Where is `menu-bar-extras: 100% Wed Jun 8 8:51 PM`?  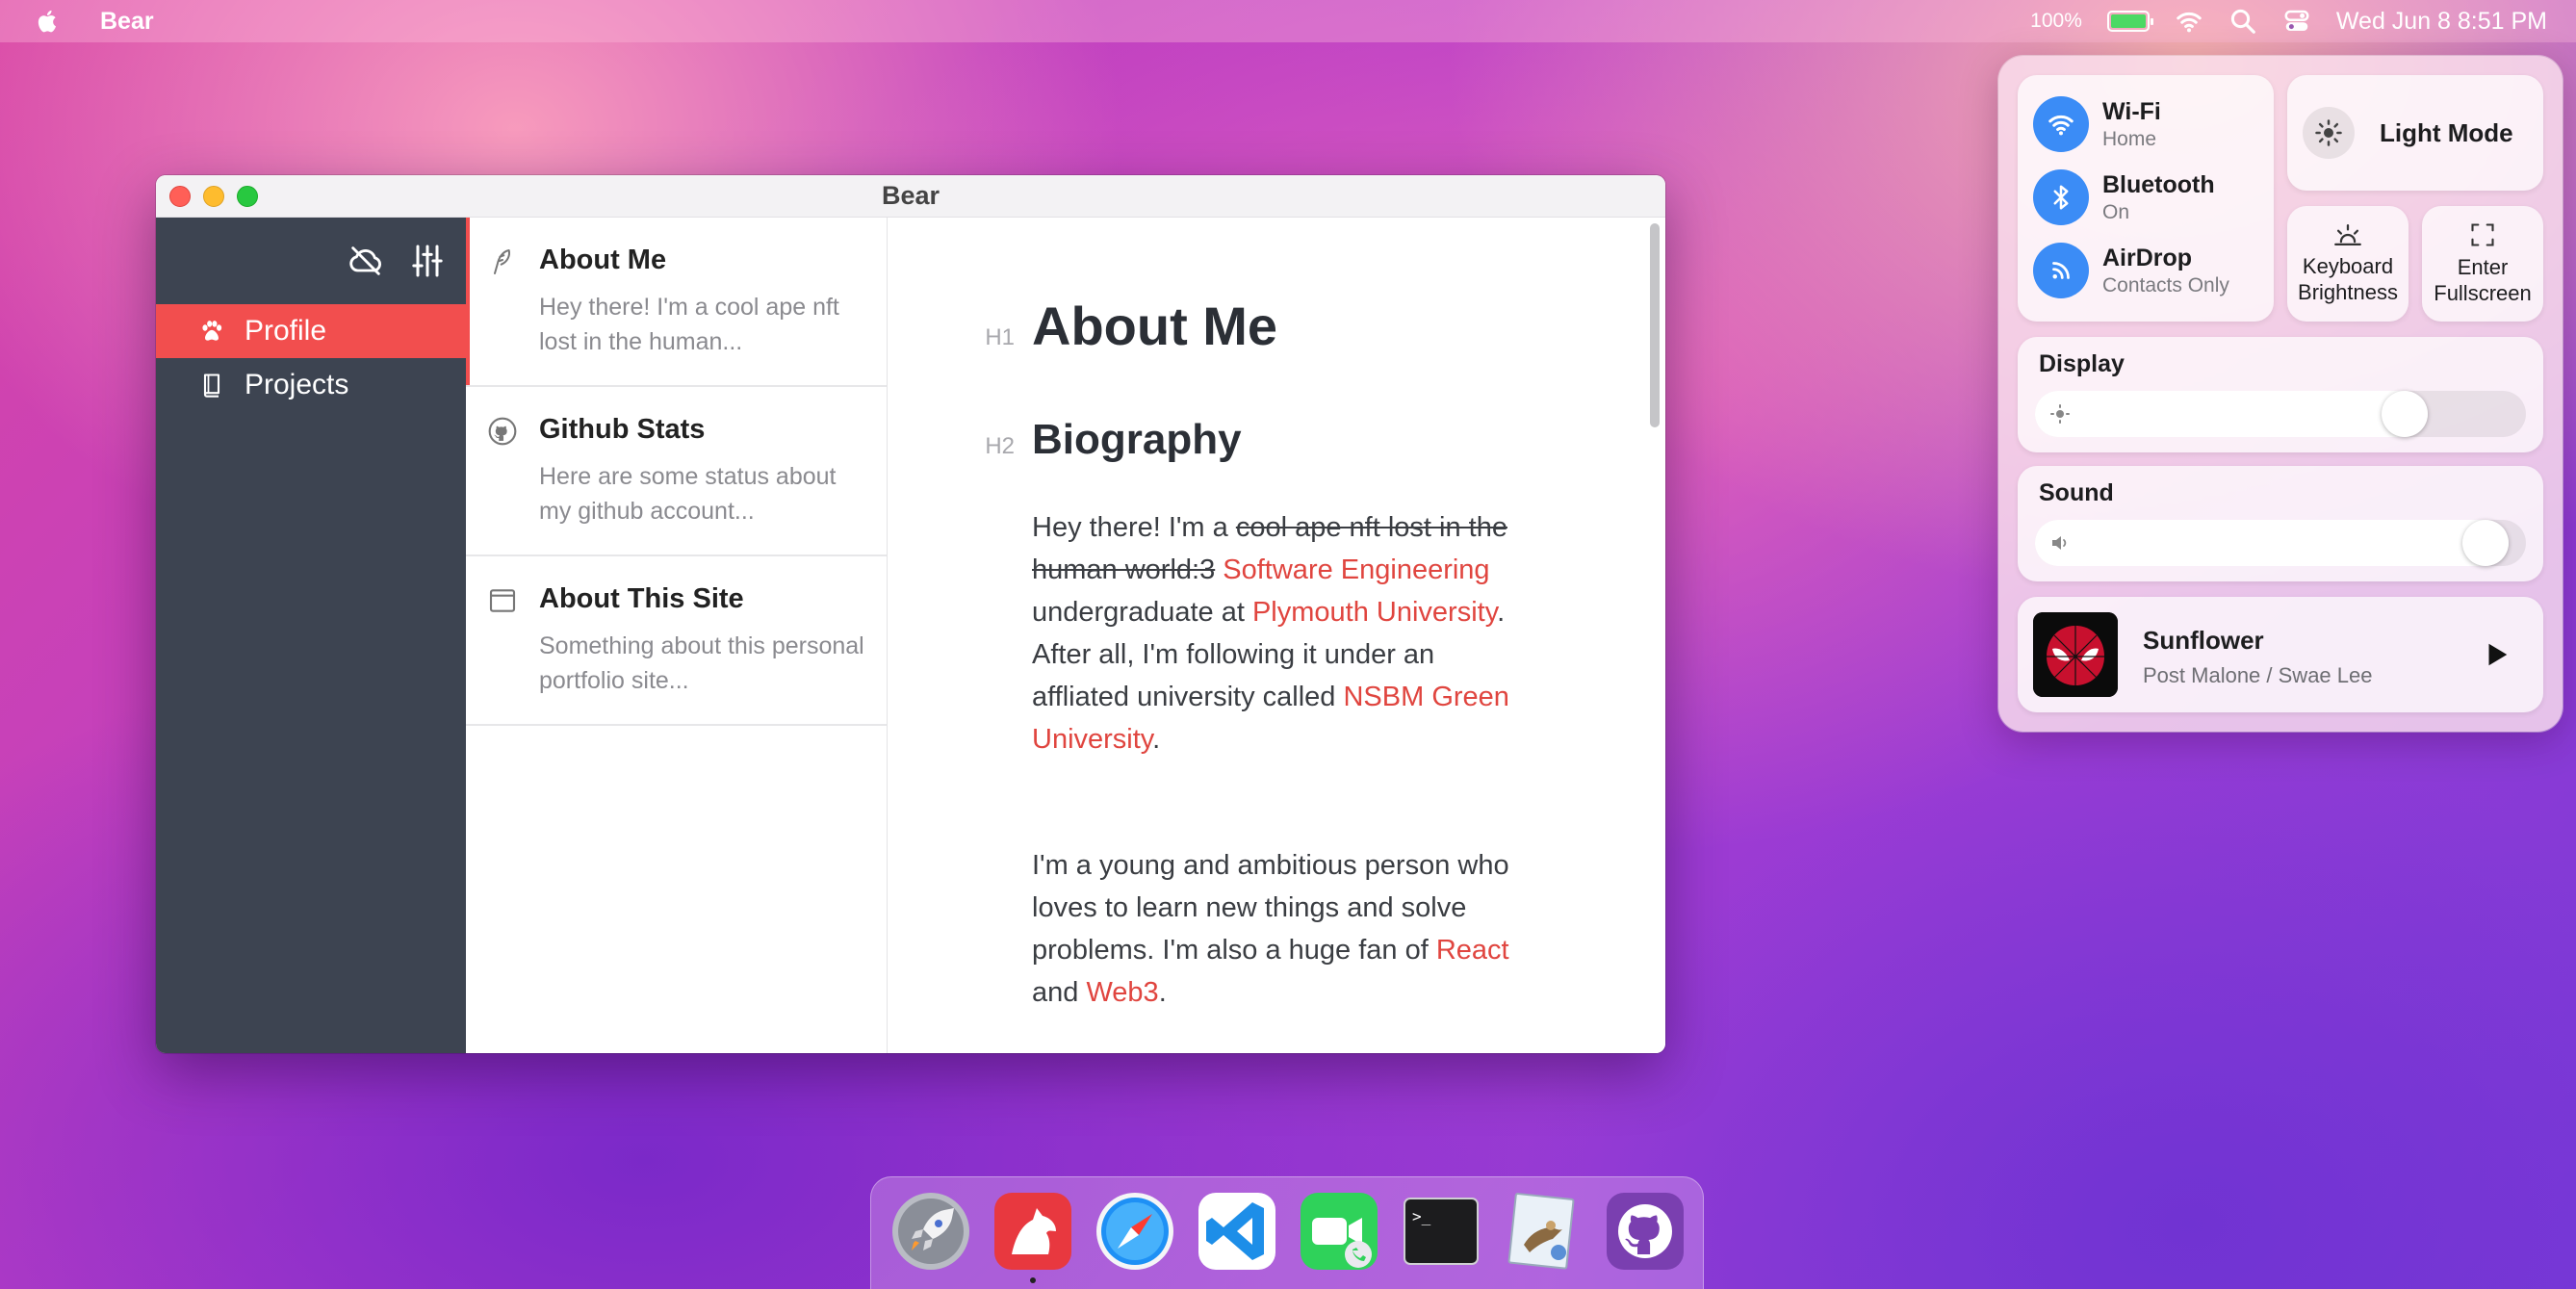 menu-bar-extras: 100% Wed Jun 8 8:51 PM is located at coordinates (2288, 21).